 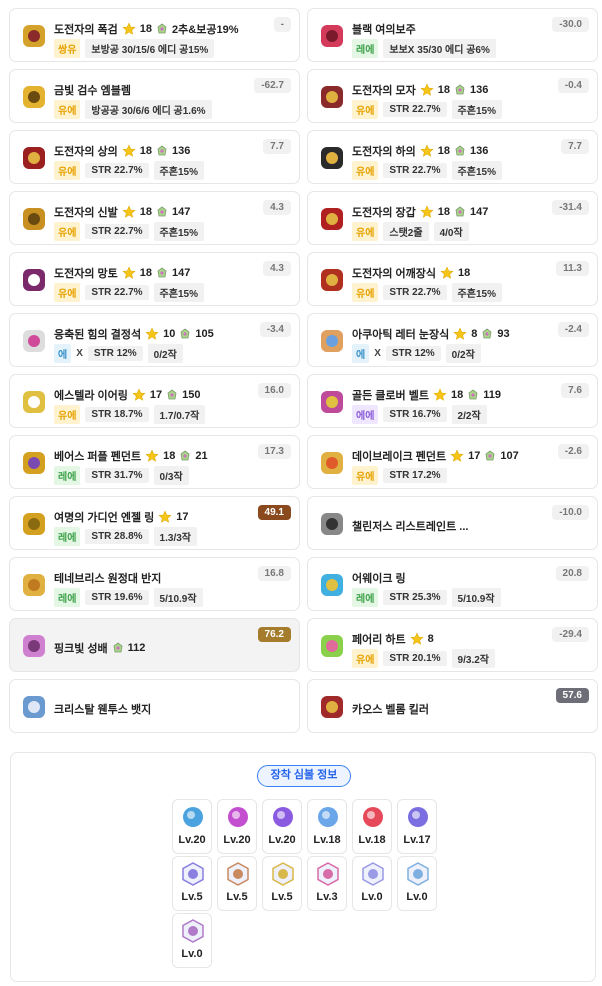 I want to click on ring3-icon, so click(x=34, y=585).